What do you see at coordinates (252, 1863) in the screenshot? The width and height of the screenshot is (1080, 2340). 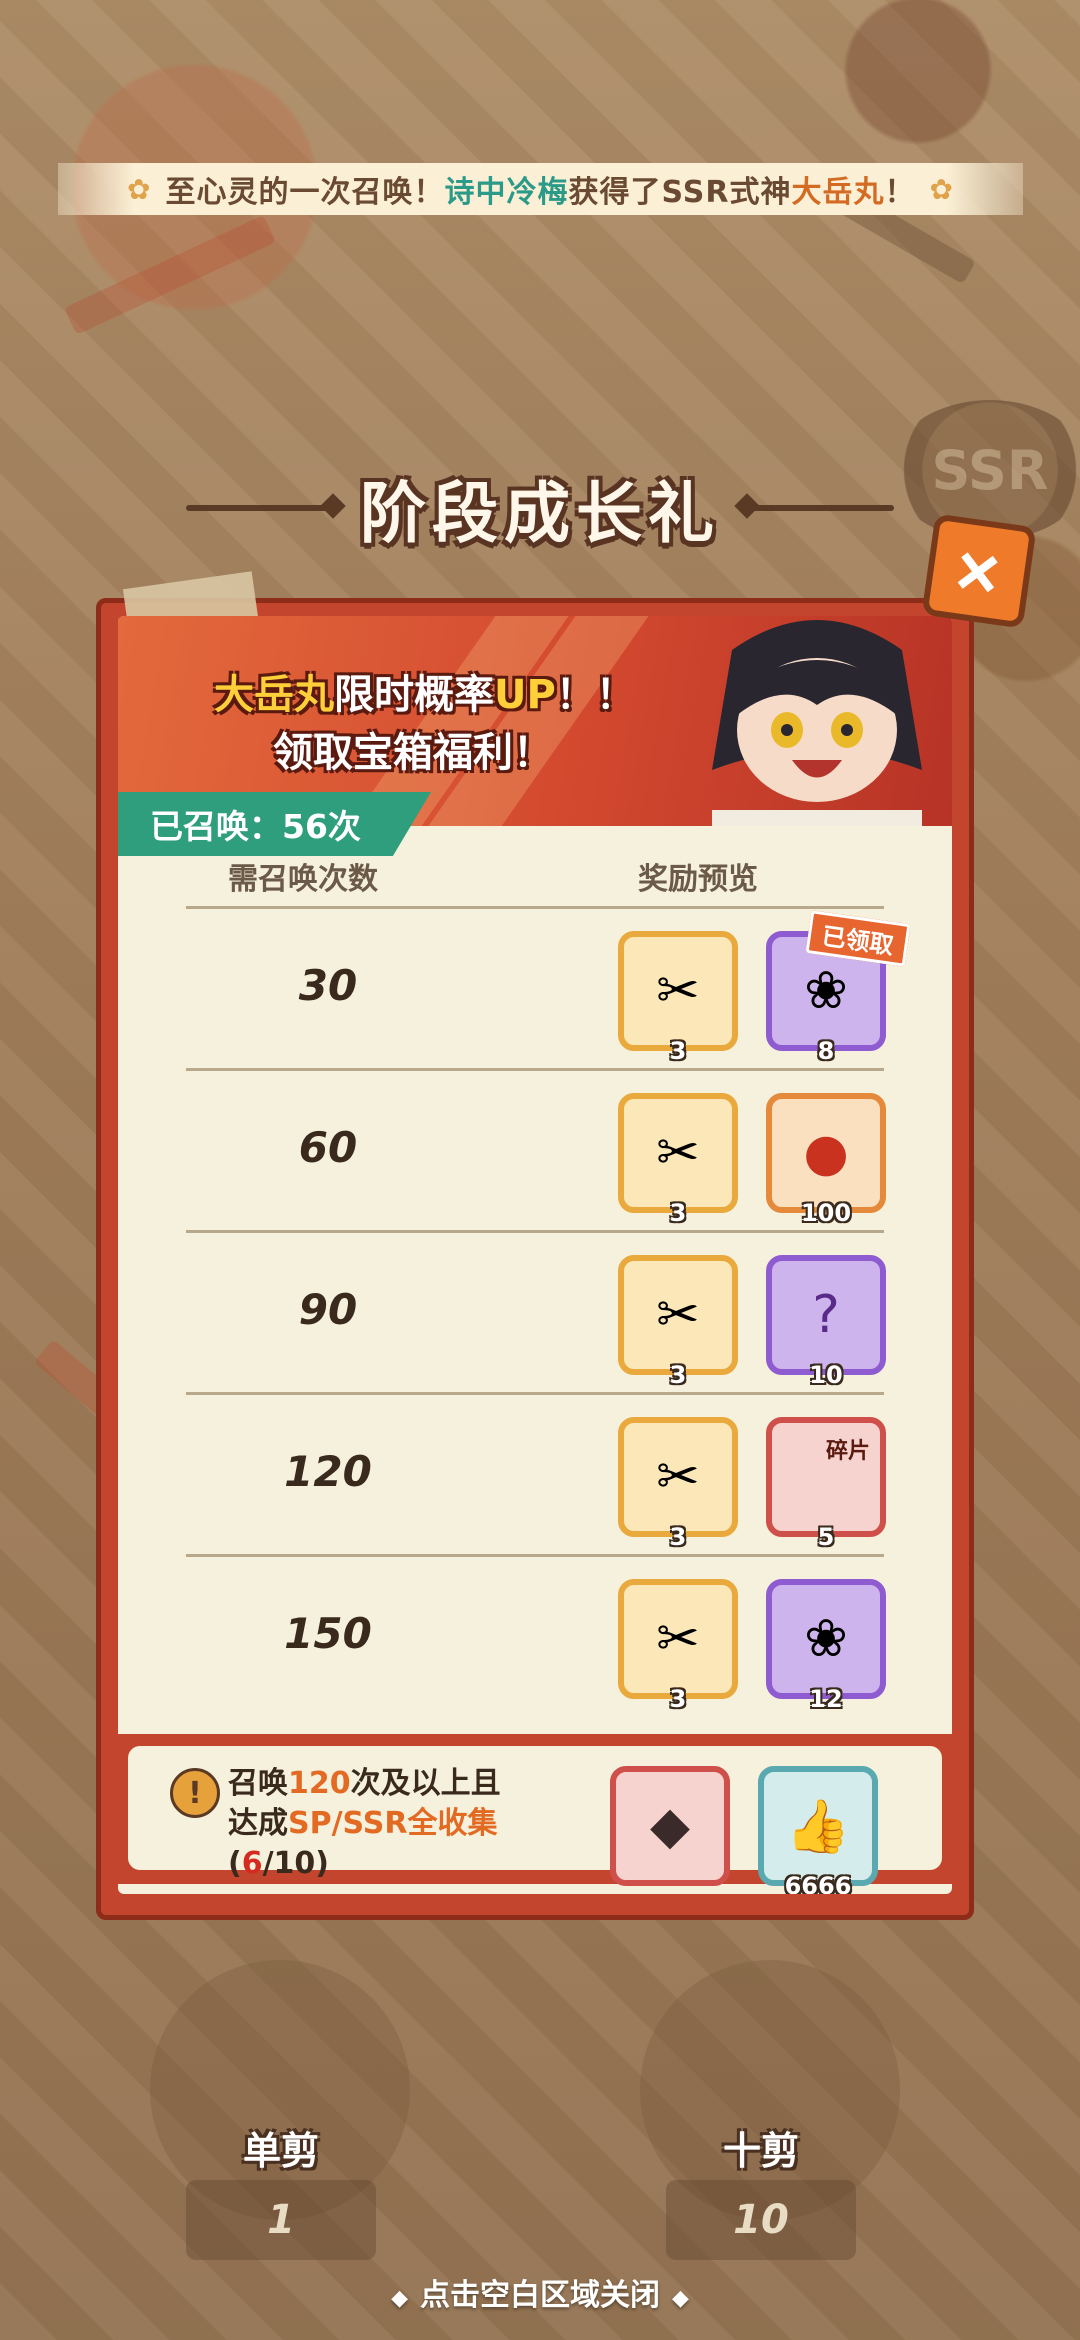 I see `collection-progress-current: 6` at bounding box center [252, 1863].